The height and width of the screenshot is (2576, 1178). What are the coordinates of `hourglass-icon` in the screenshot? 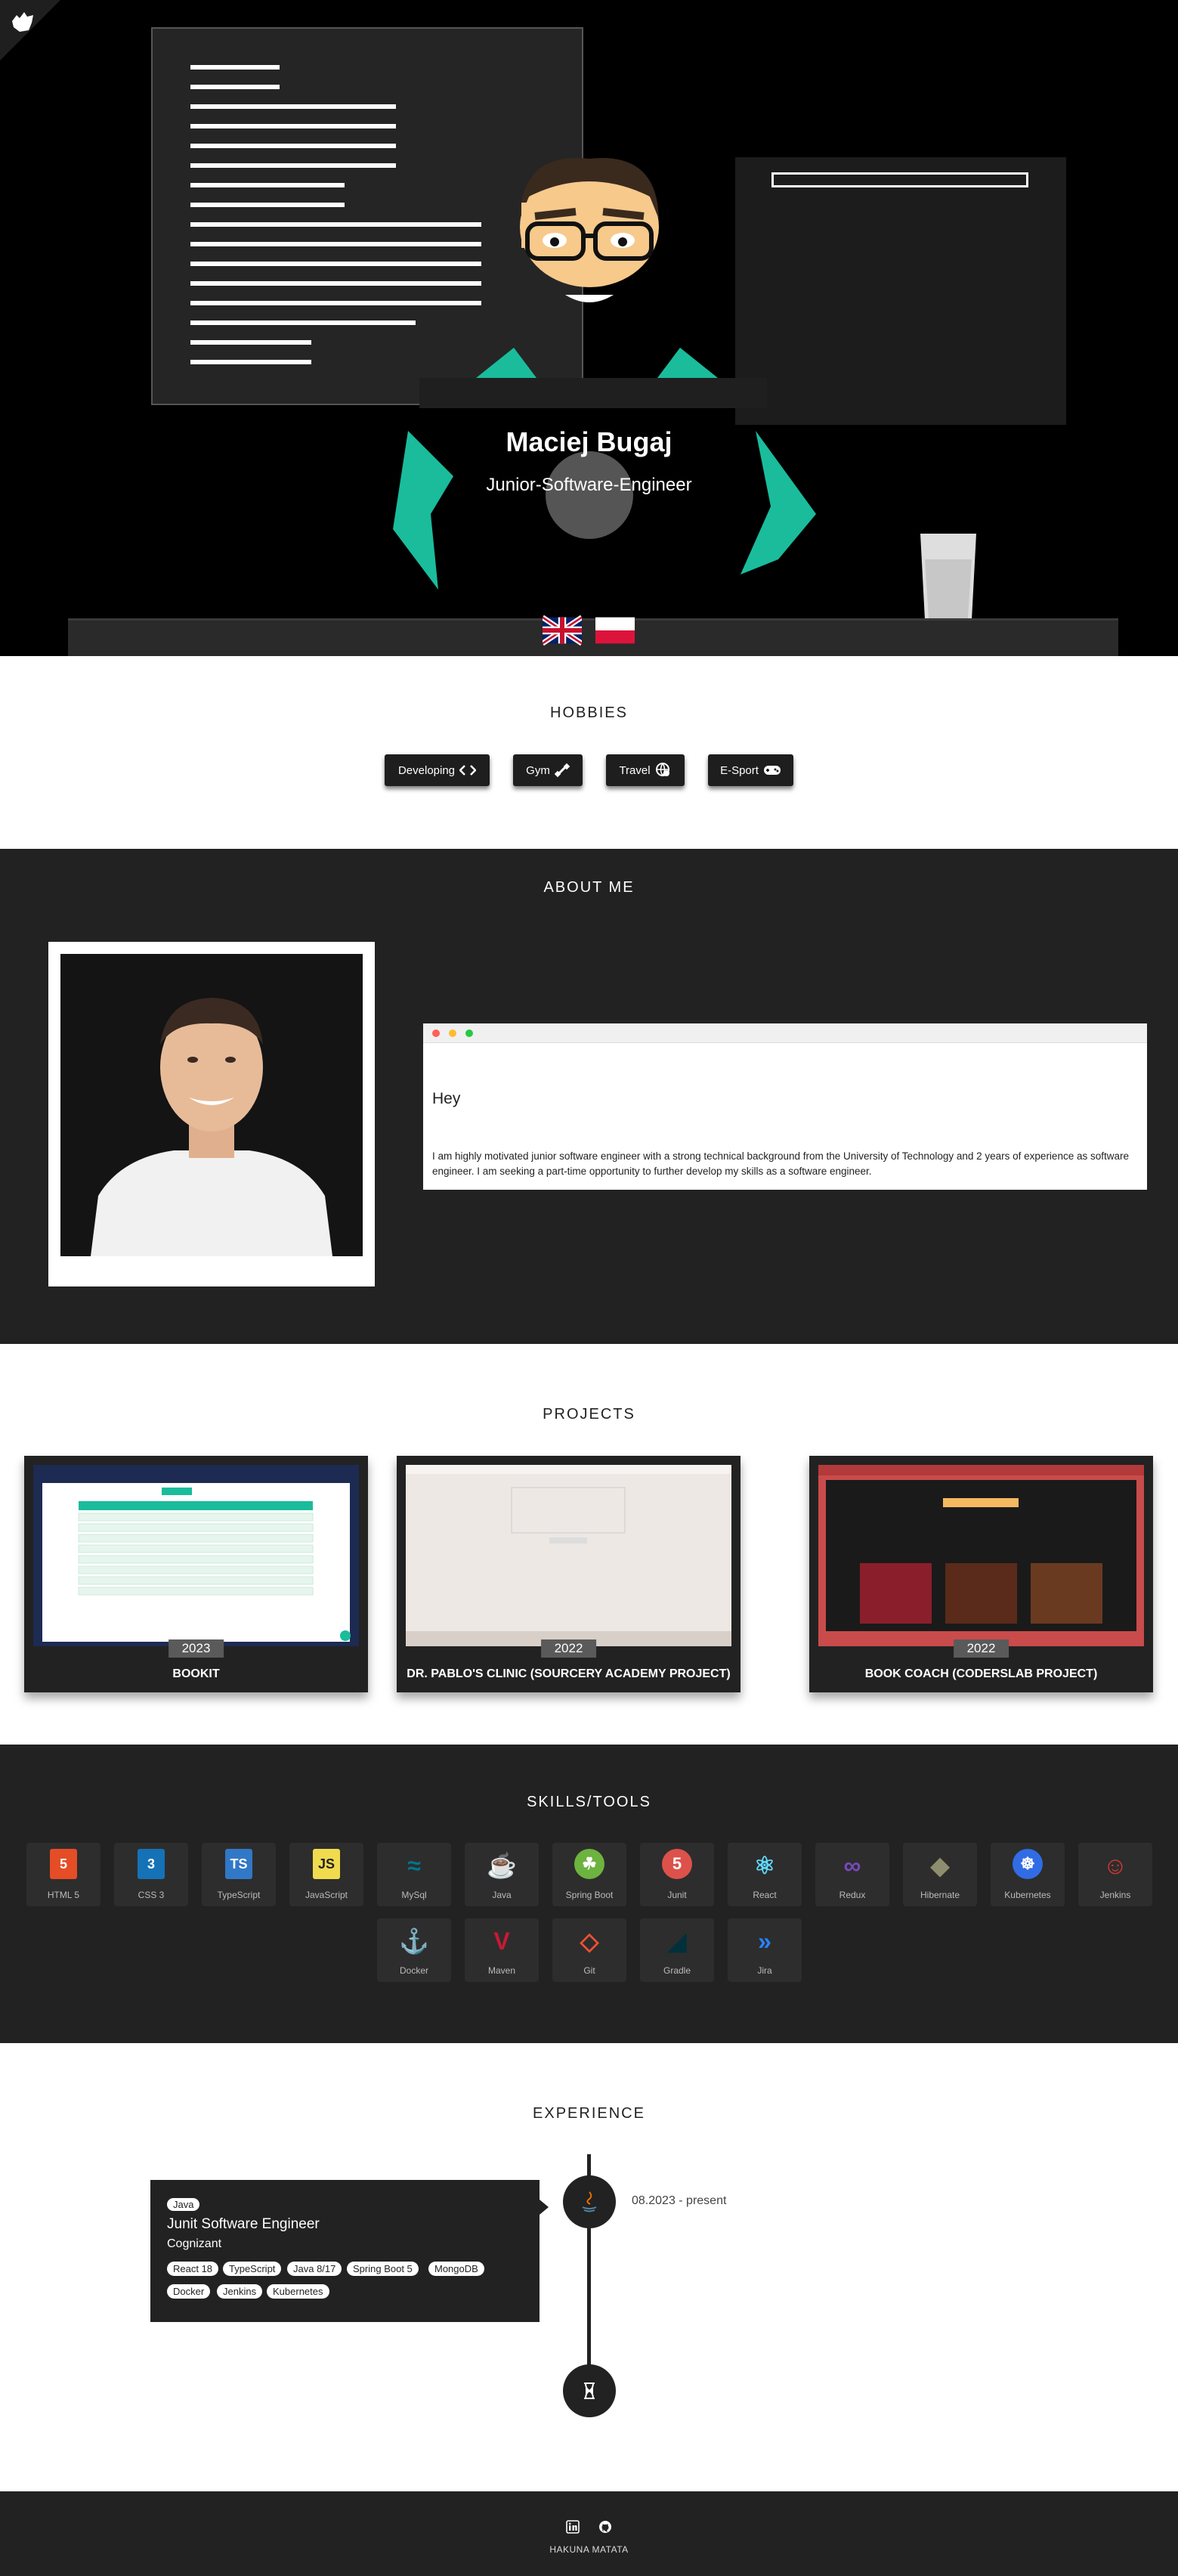 It's located at (589, 2390).